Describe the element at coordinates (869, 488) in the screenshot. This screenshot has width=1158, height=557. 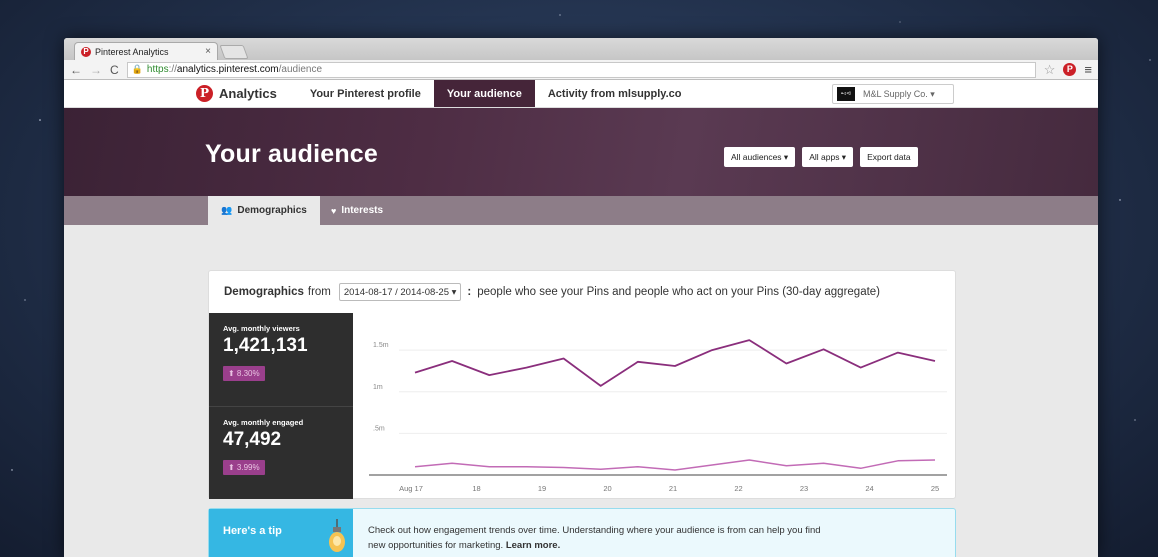
I see `x-tick-label: 24` at that location.